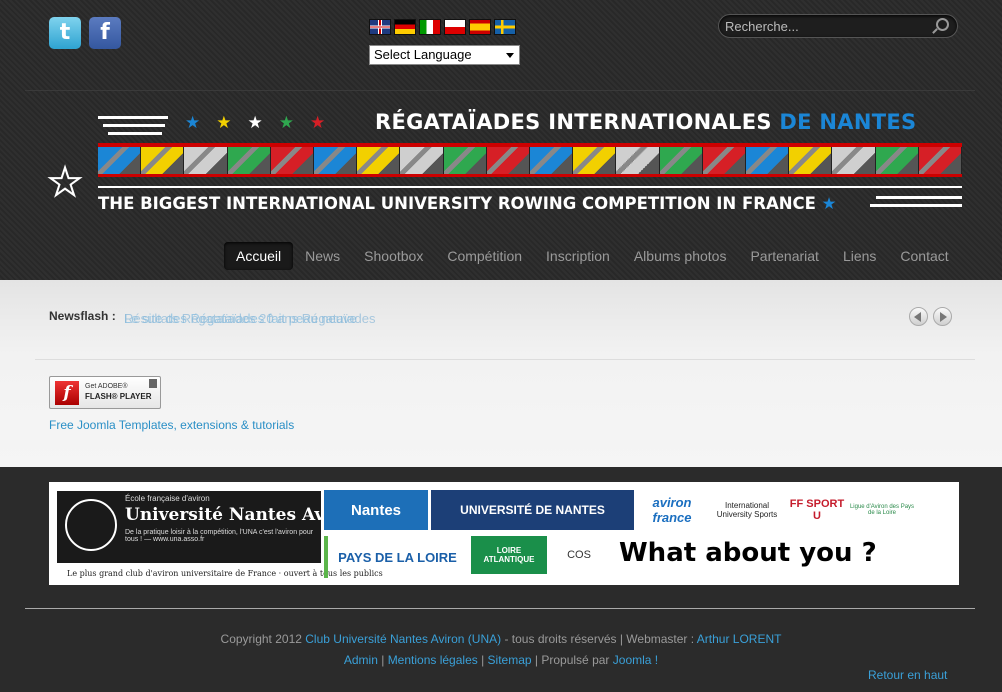 The image size is (1002, 692). I want to click on nav-item-inscription: Inscription, so click(578, 256).